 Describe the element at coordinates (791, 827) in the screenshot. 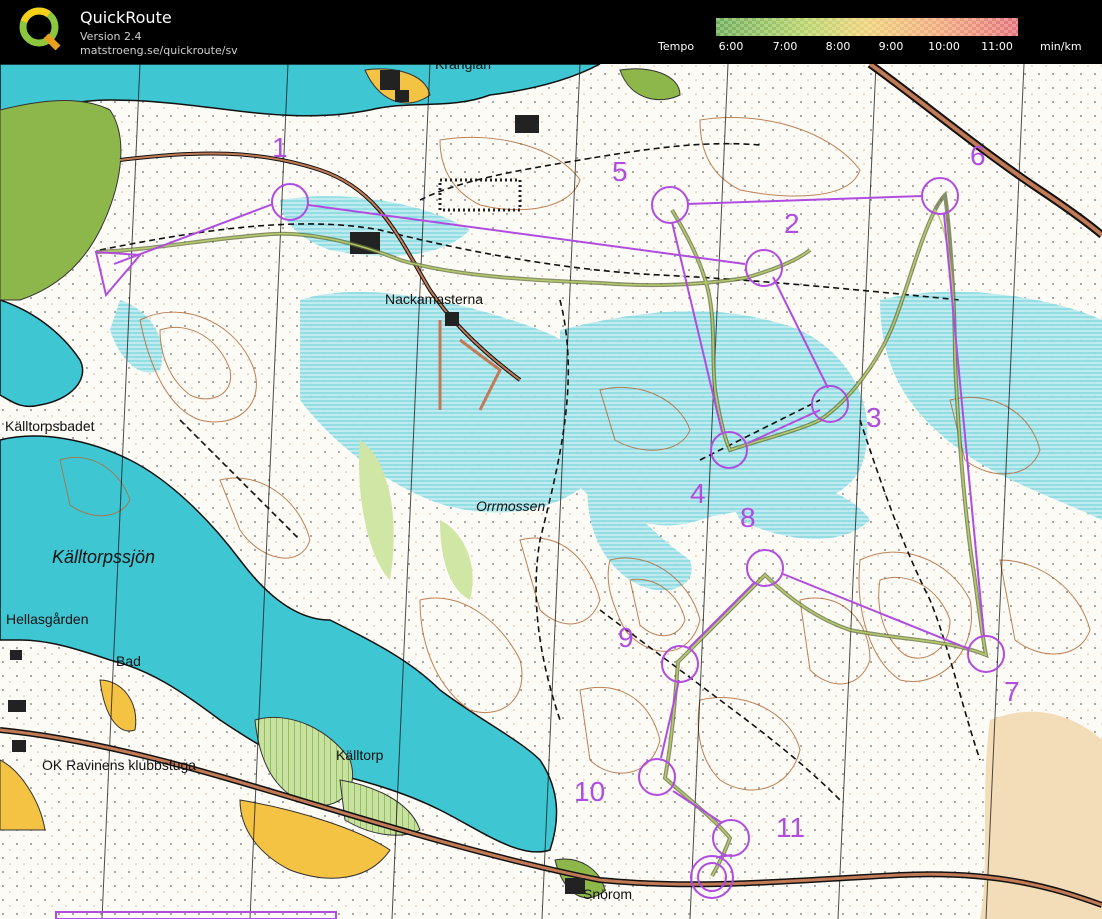

I see `control-number-11: 11` at that location.